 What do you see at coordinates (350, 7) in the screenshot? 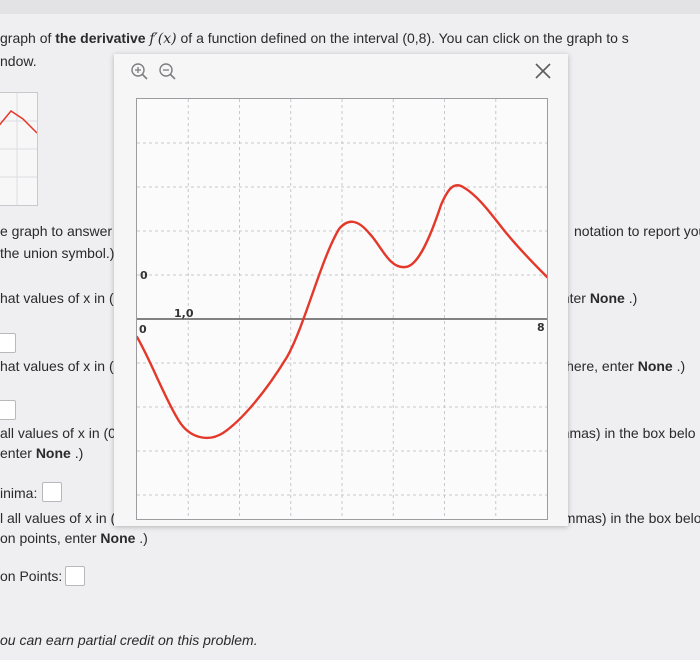
I see `top-bar` at bounding box center [350, 7].